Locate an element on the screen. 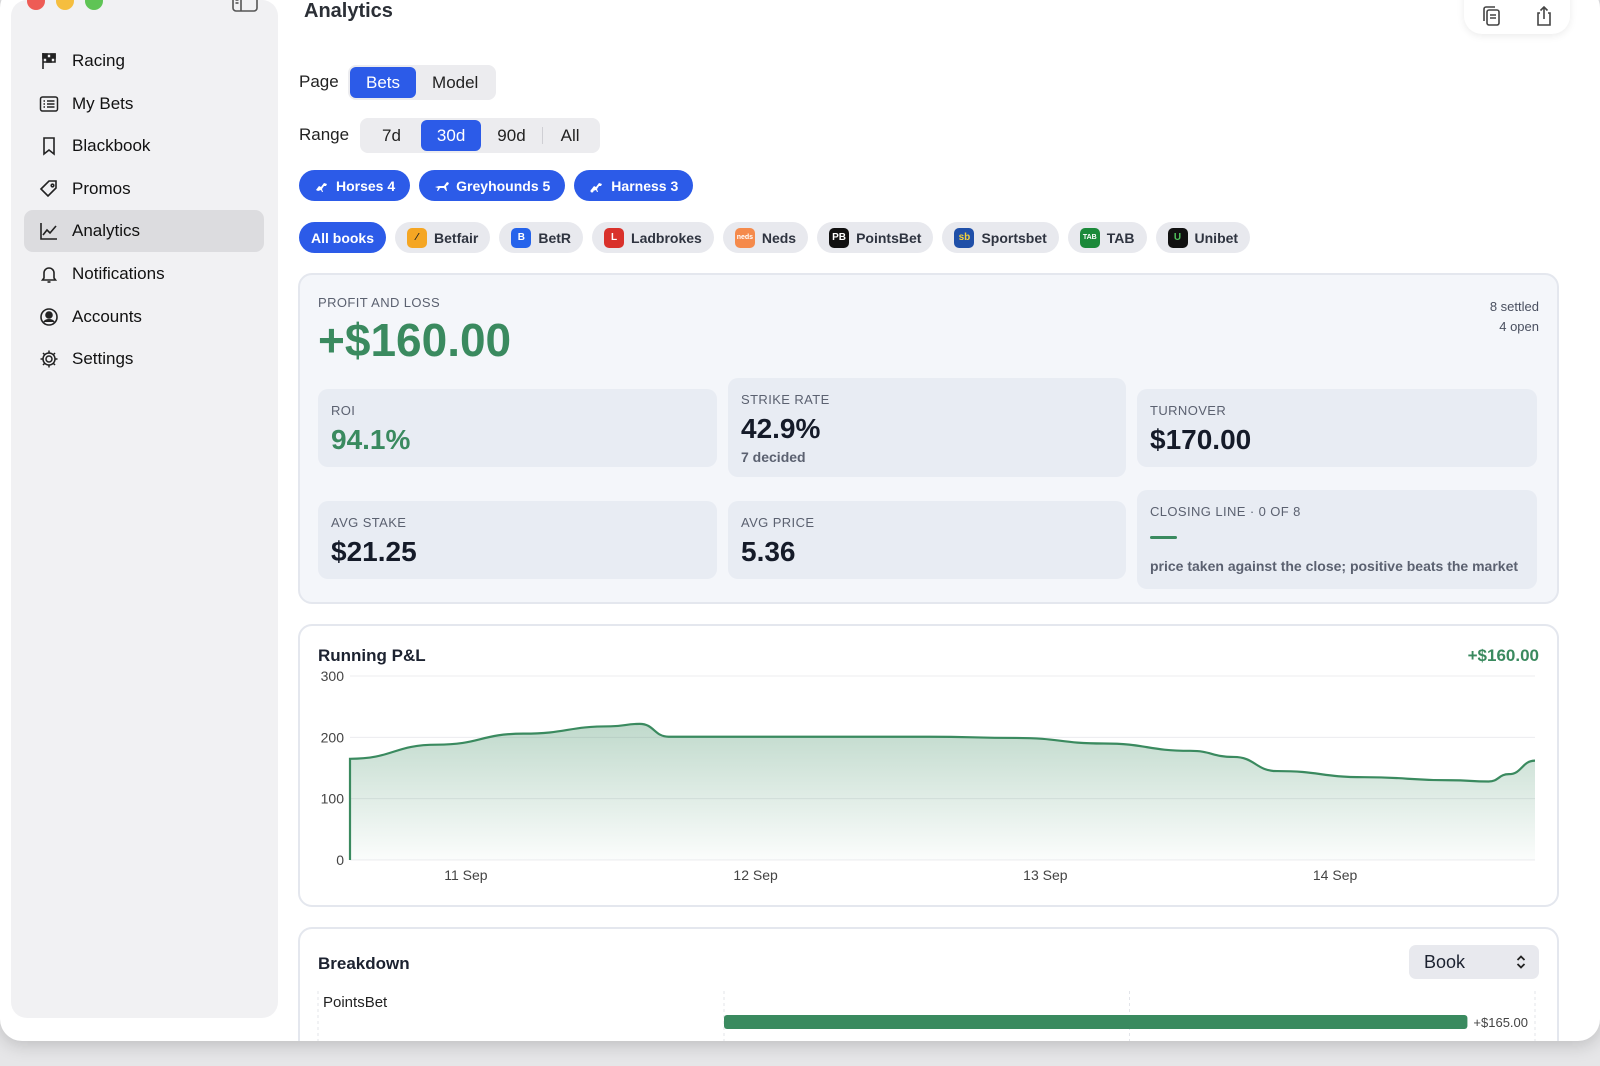 Image resolution: width=1600 pixels, height=1066 pixels. chip-label: Betfair is located at coordinates (456, 237).